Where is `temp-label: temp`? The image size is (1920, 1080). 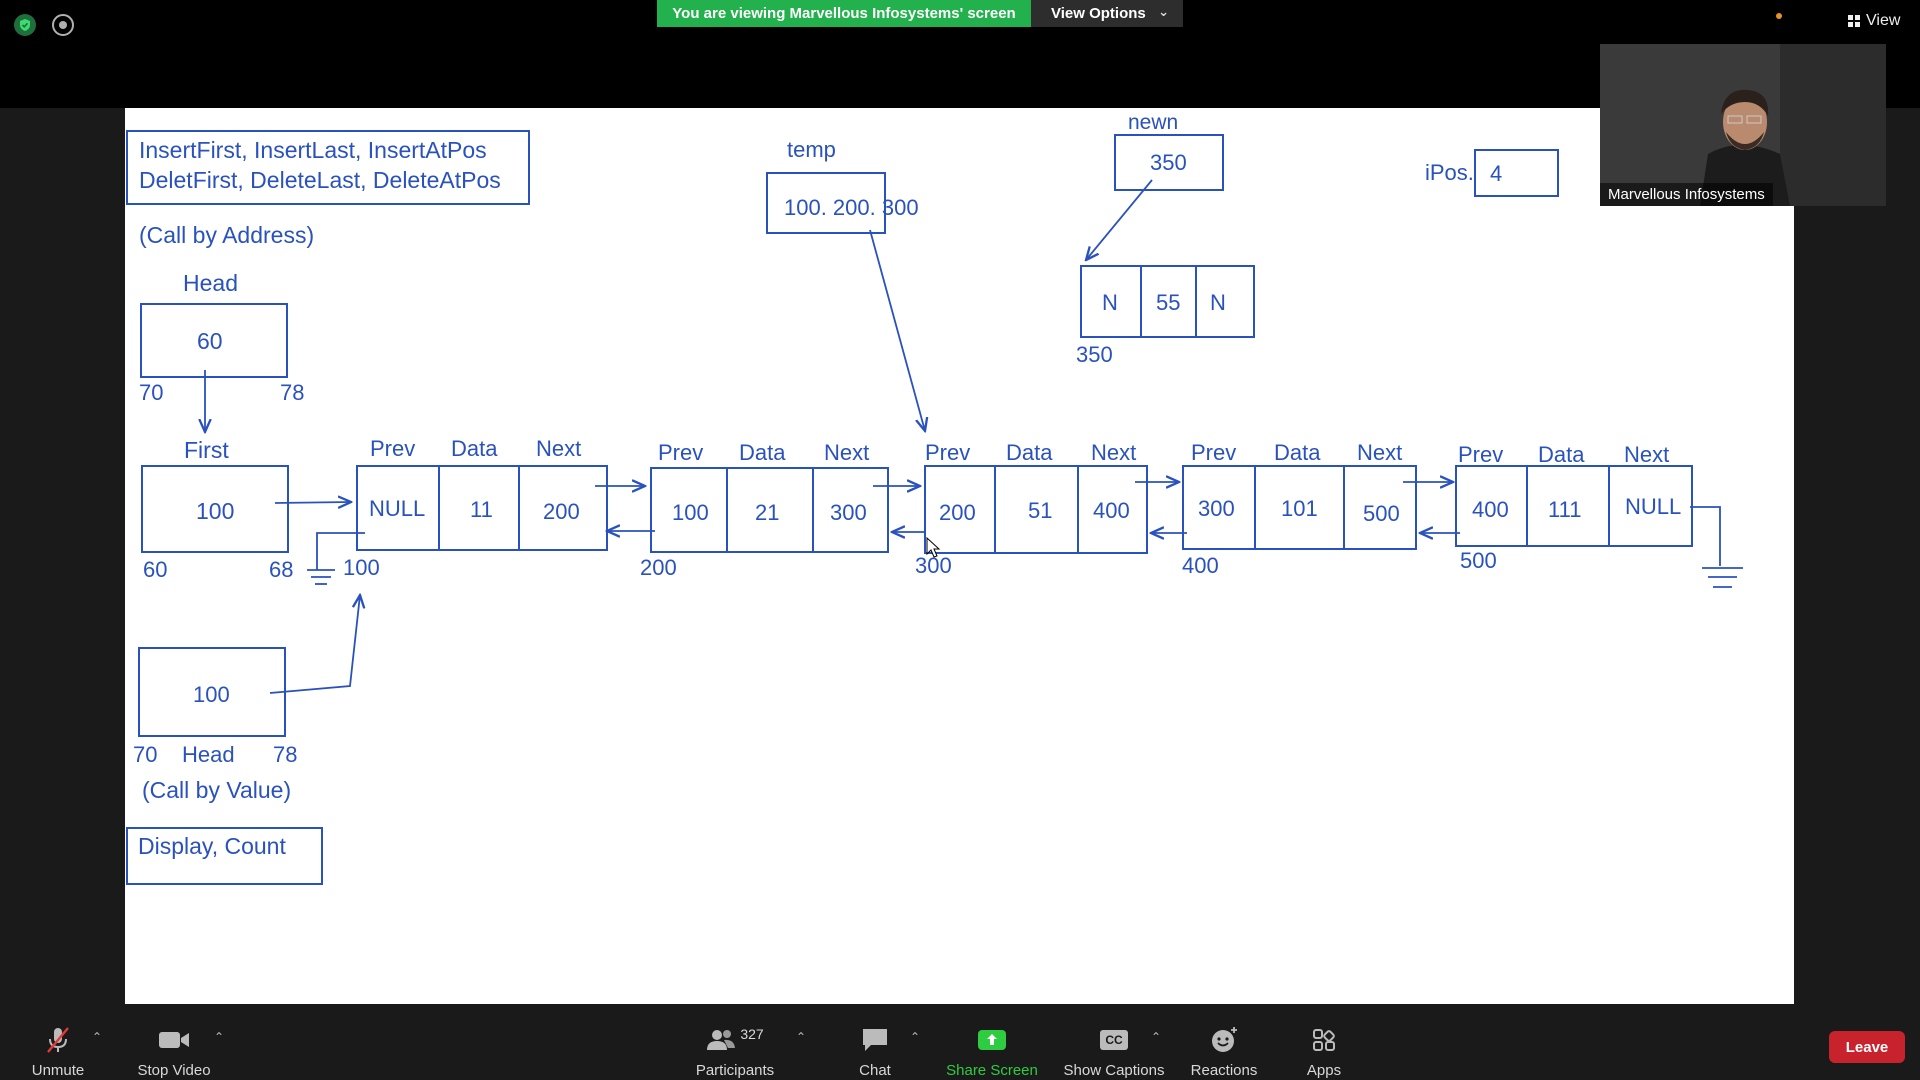 temp-label: temp is located at coordinates (811, 149).